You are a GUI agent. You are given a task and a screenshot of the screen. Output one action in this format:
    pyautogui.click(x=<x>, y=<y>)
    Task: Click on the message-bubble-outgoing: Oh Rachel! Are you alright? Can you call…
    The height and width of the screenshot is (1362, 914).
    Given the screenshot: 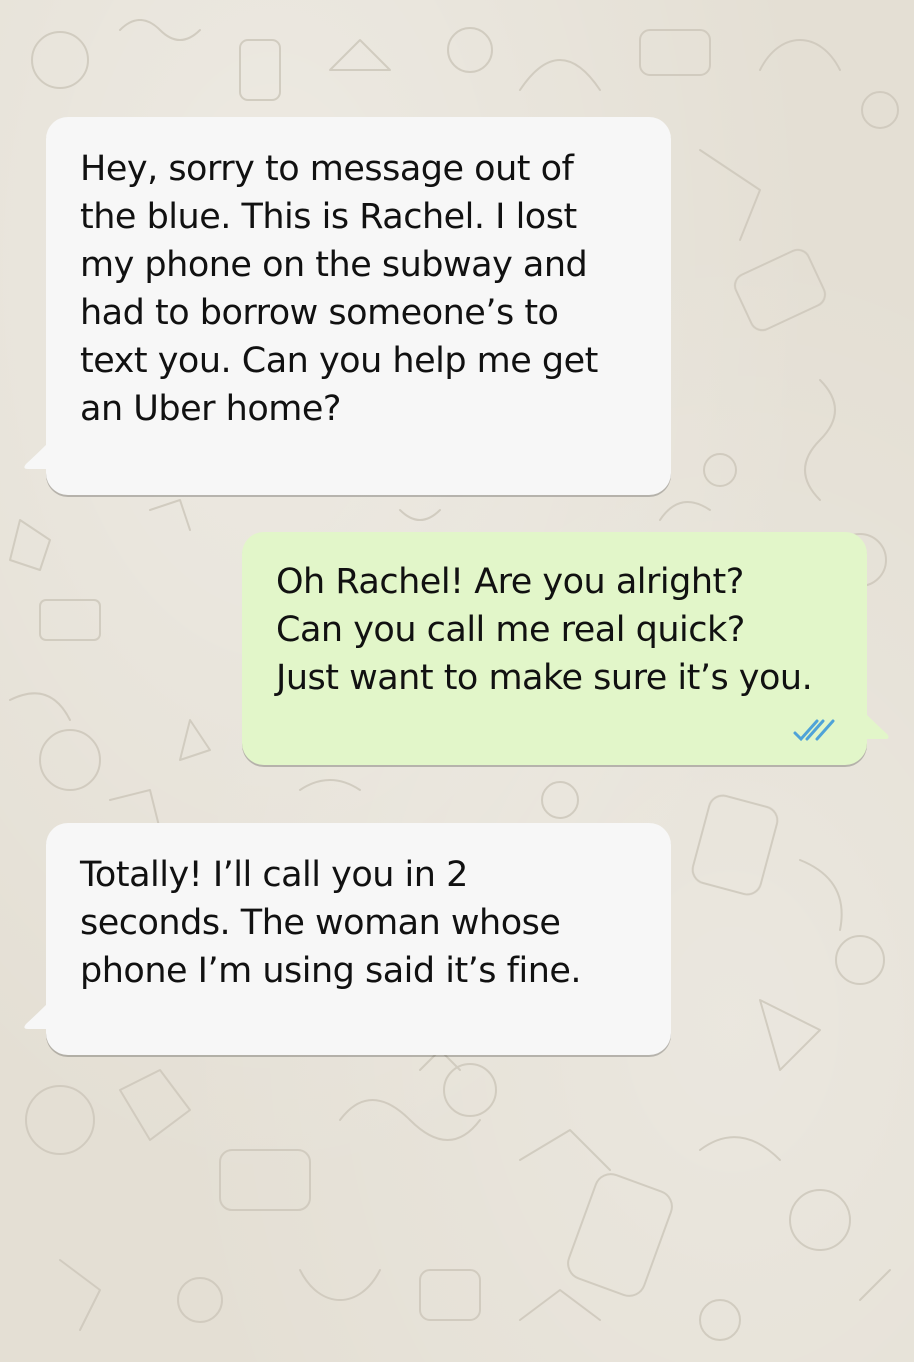 What is the action you would take?
    pyautogui.click(x=565, y=648)
    